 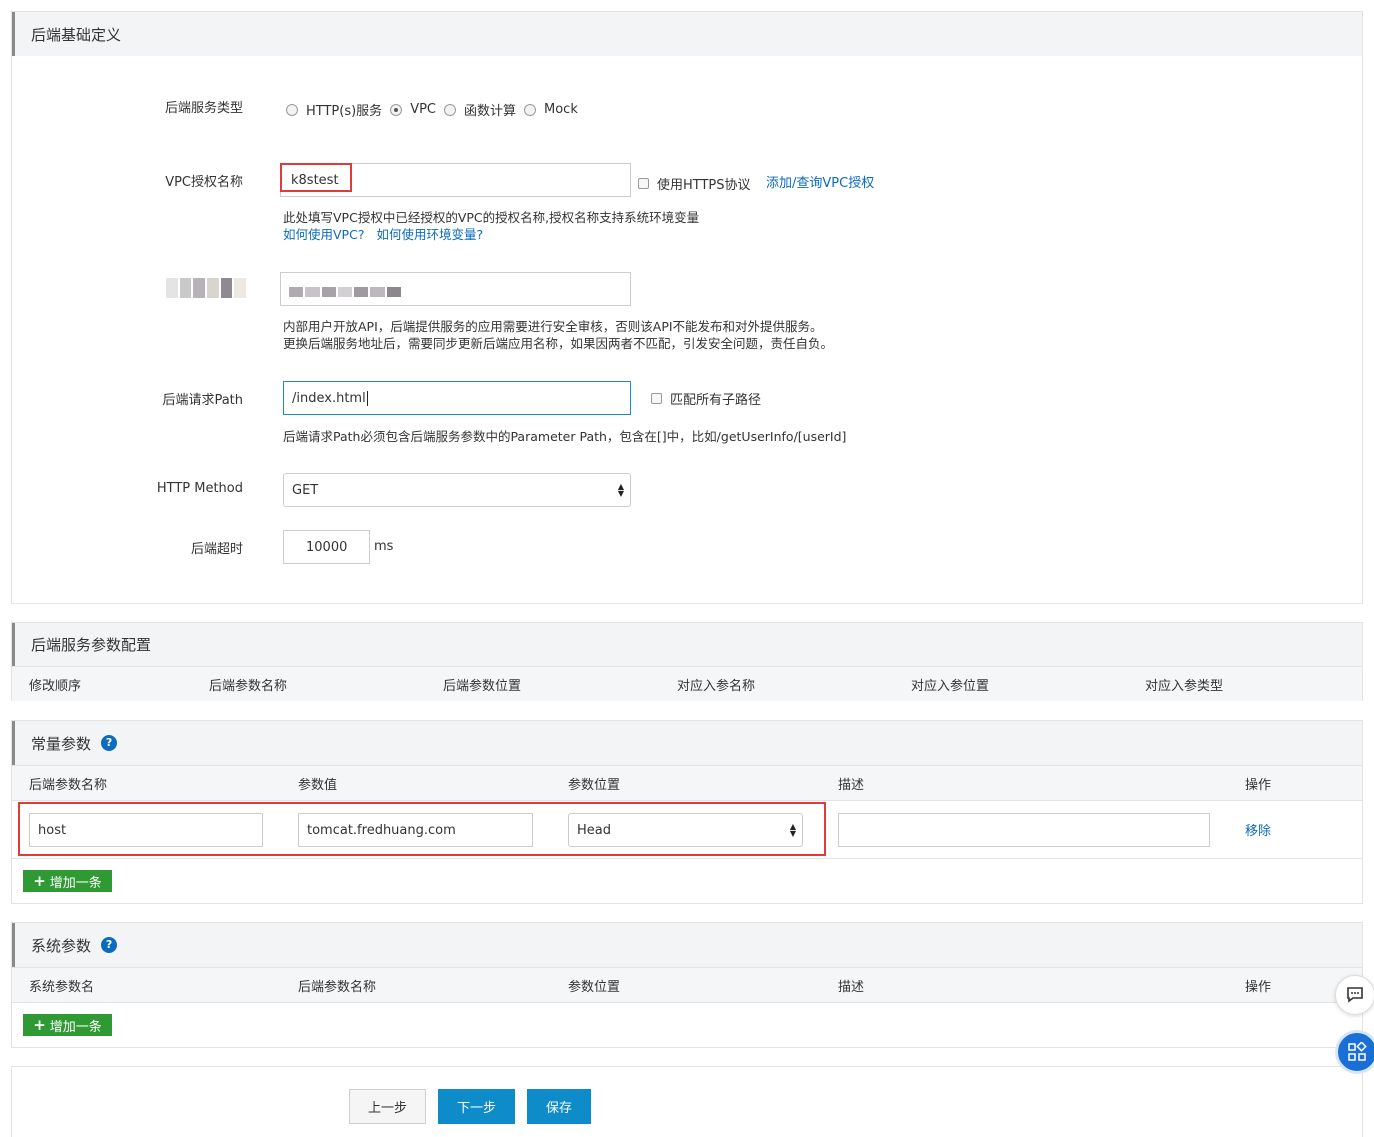 I want to click on vpc-help-links: 如何使用VPC? 如何使用环境变量?, so click(x=383, y=233).